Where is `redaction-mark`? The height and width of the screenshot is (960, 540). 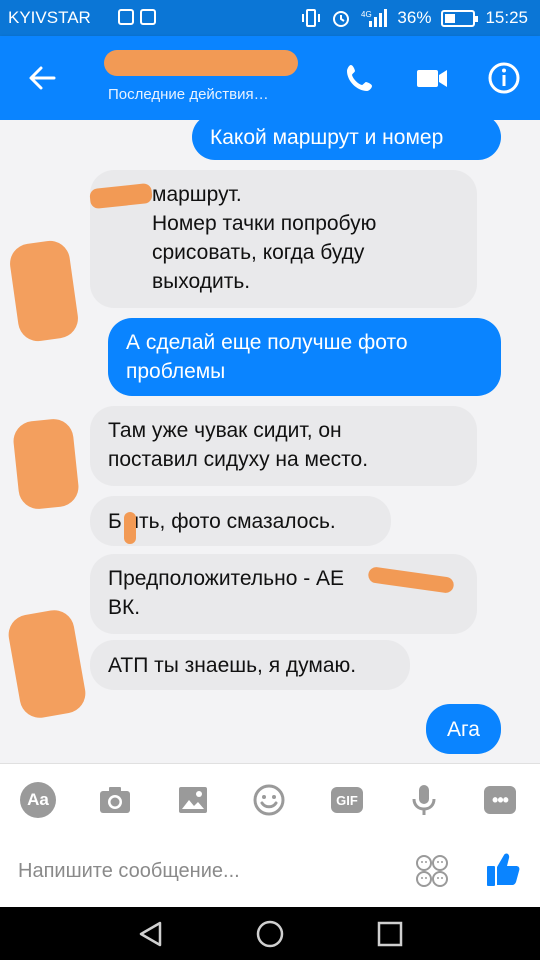 redaction-mark is located at coordinates (130, 528).